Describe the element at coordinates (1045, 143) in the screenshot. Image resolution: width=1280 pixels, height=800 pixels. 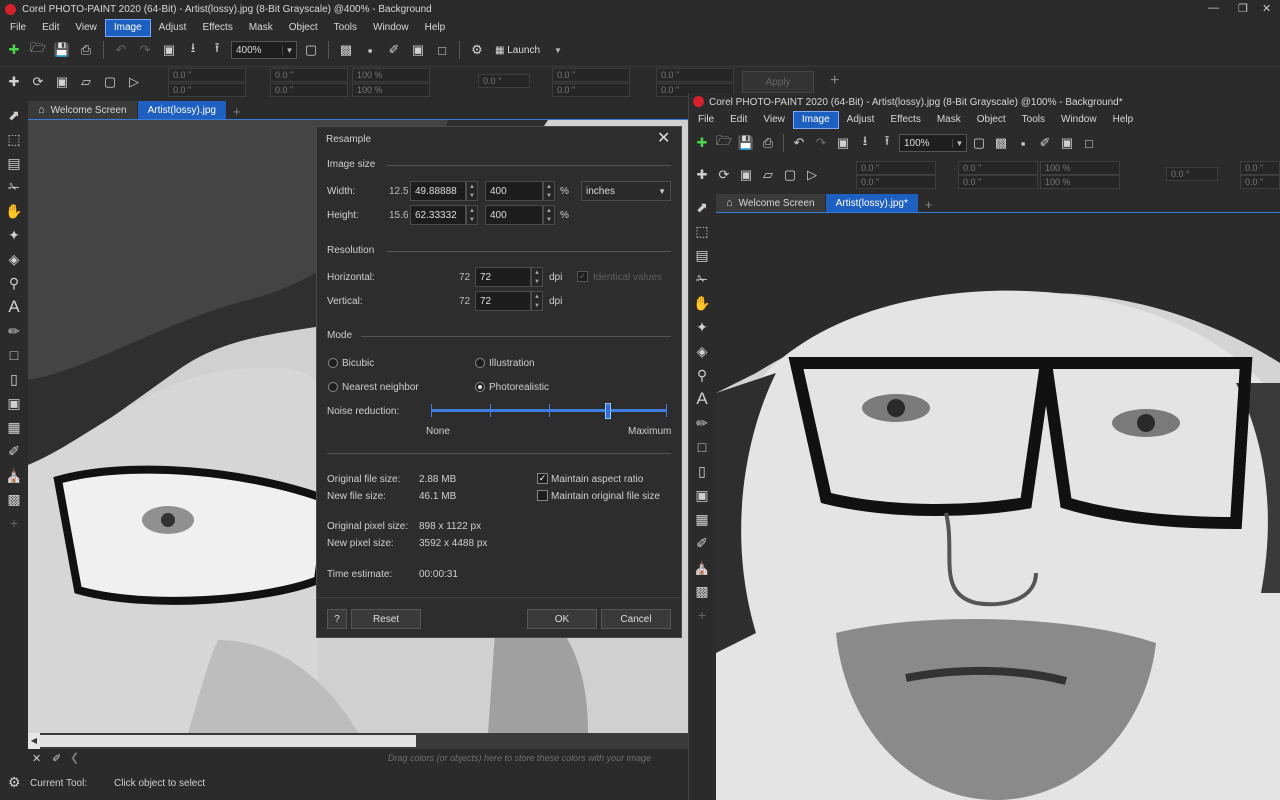
I see `right-eyedropper-icon: ✐` at that location.